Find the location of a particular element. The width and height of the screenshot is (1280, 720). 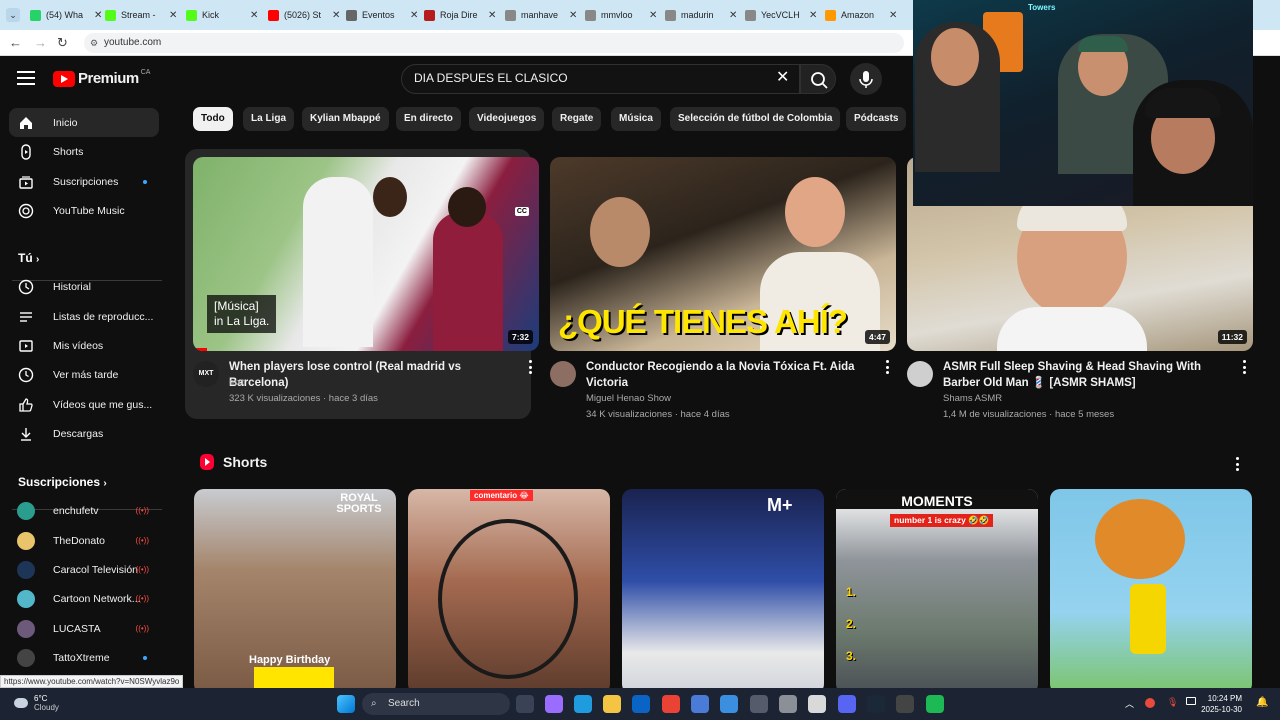

network-icon is located at coordinates (1191, 701).